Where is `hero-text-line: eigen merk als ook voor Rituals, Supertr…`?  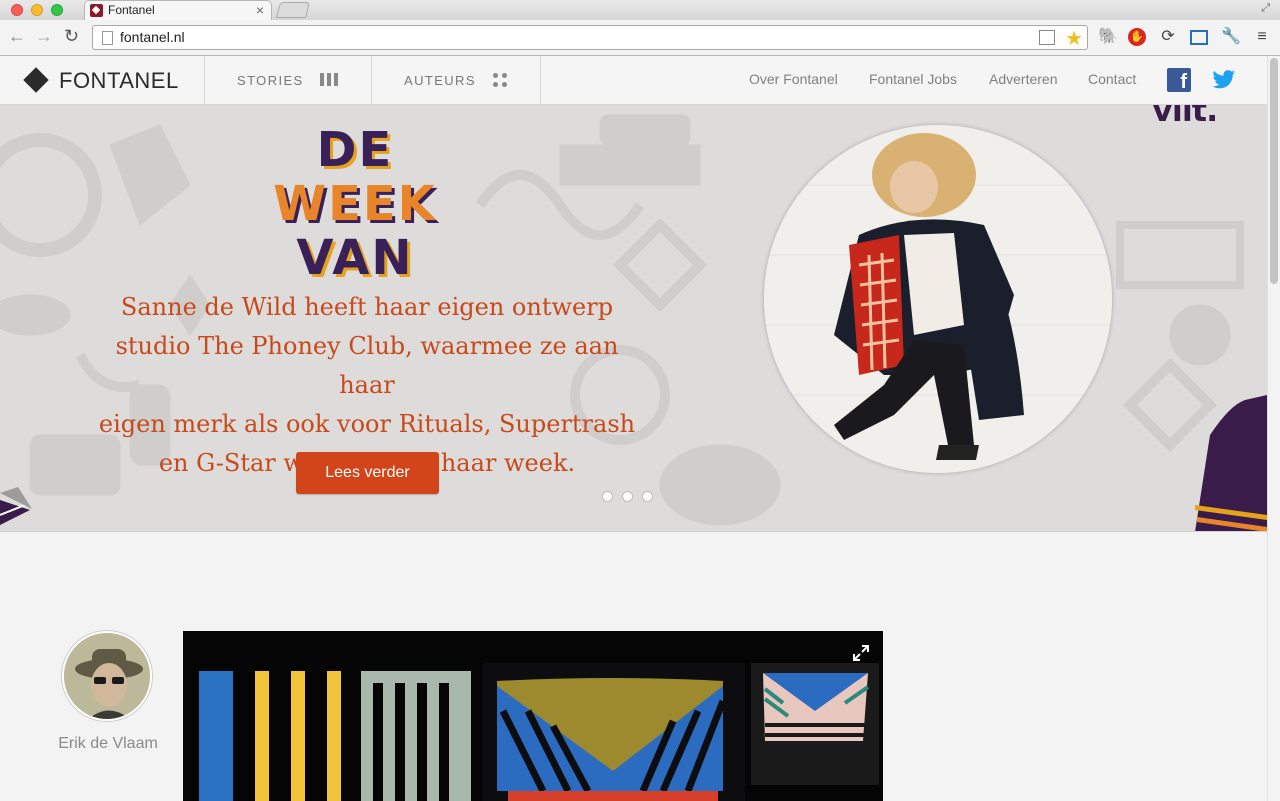 hero-text-line: eigen merk als ook voor Rituals, Supertr… is located at coordinates (367, 424).